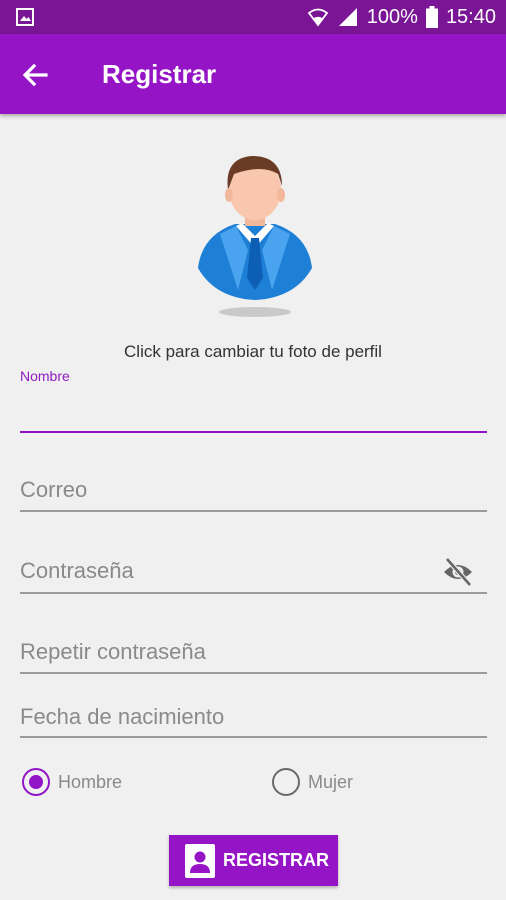 This screenshot has height=900, width=506. Describe the element at coordinates (318, 17) in the screenshot. I see `wifi-icon` at that location.